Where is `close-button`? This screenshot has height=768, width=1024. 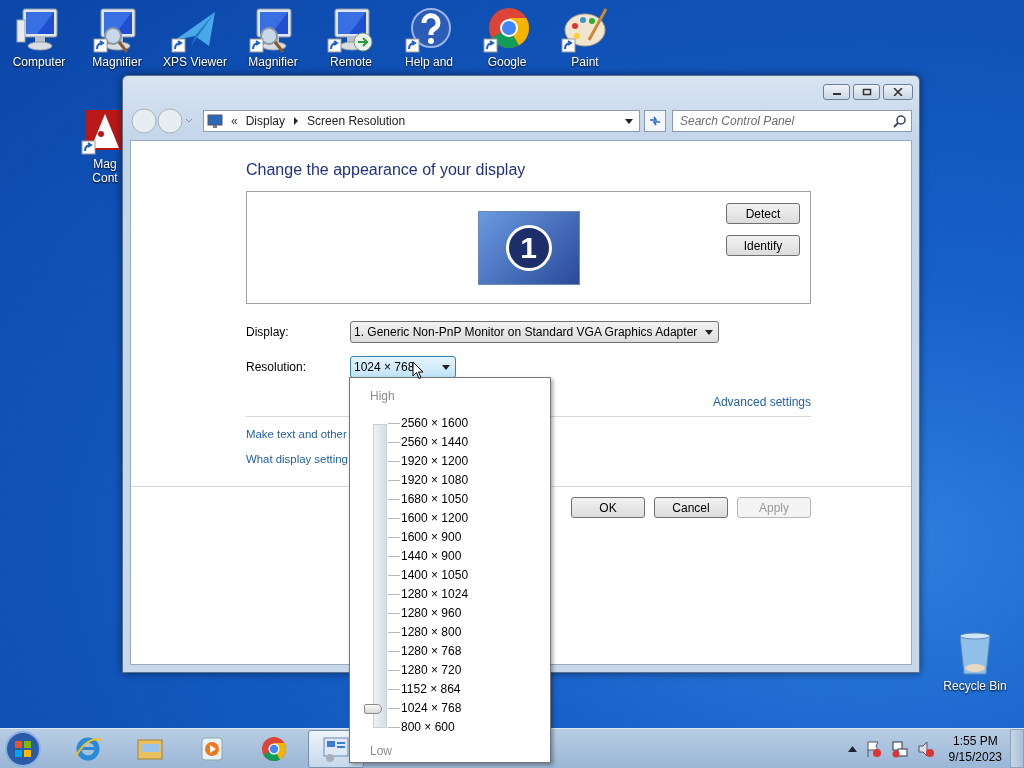 close-button is located at coordinates (898, 92).